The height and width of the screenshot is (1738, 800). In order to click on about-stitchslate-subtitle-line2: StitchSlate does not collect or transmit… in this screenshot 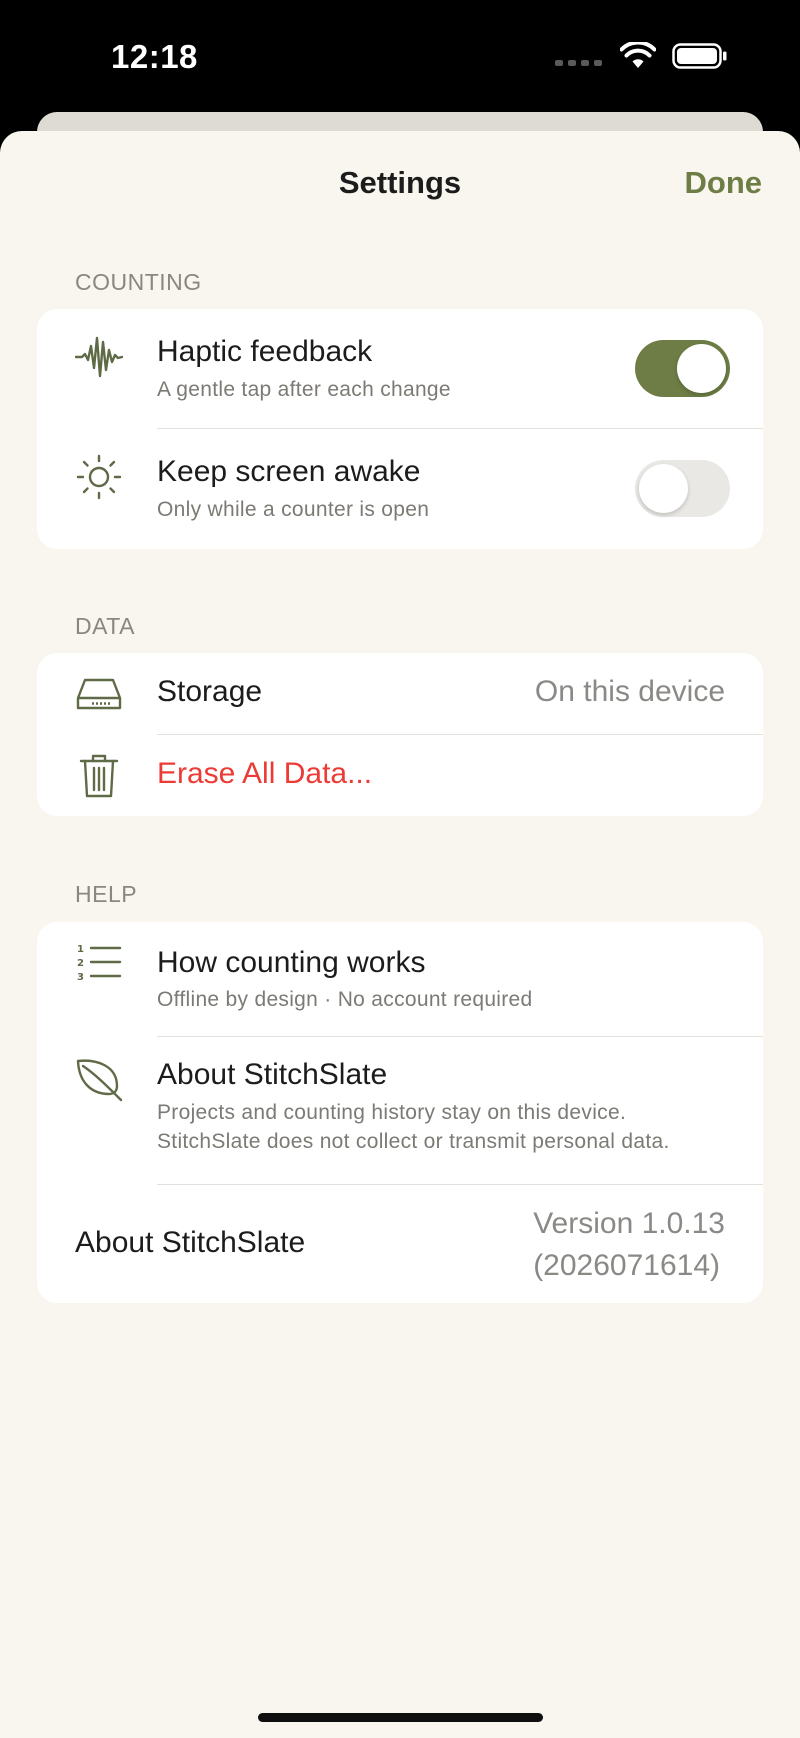, I will do `click(413, 1141)`.